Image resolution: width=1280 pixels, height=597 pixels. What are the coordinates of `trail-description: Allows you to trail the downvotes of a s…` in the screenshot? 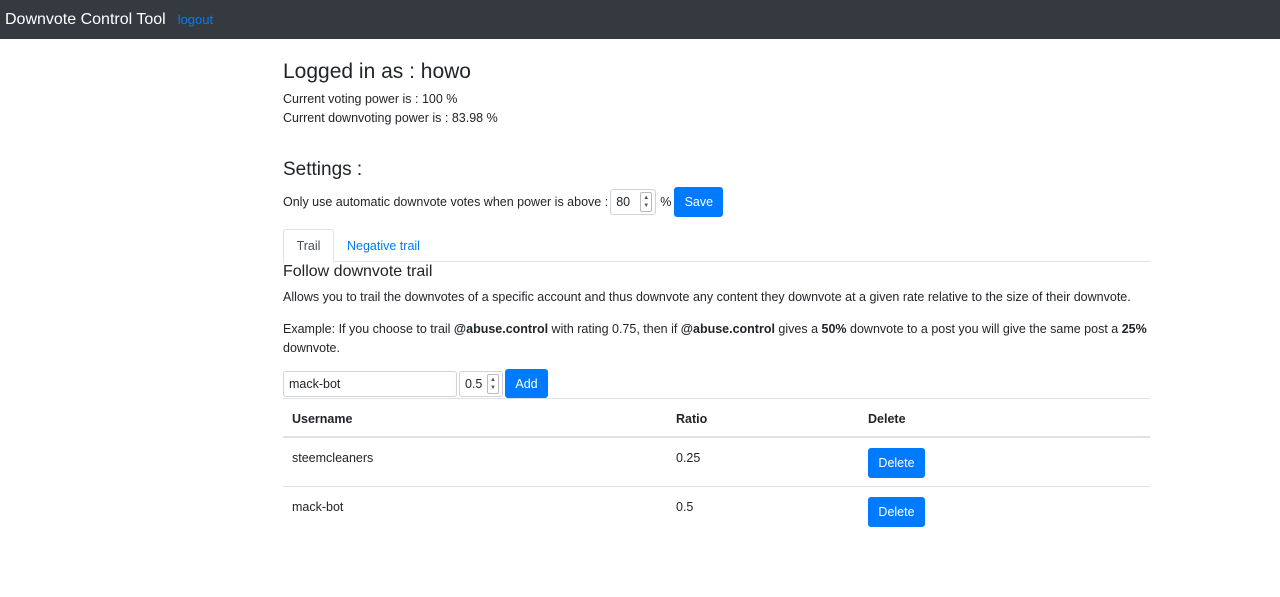 It's located at (707, 297).